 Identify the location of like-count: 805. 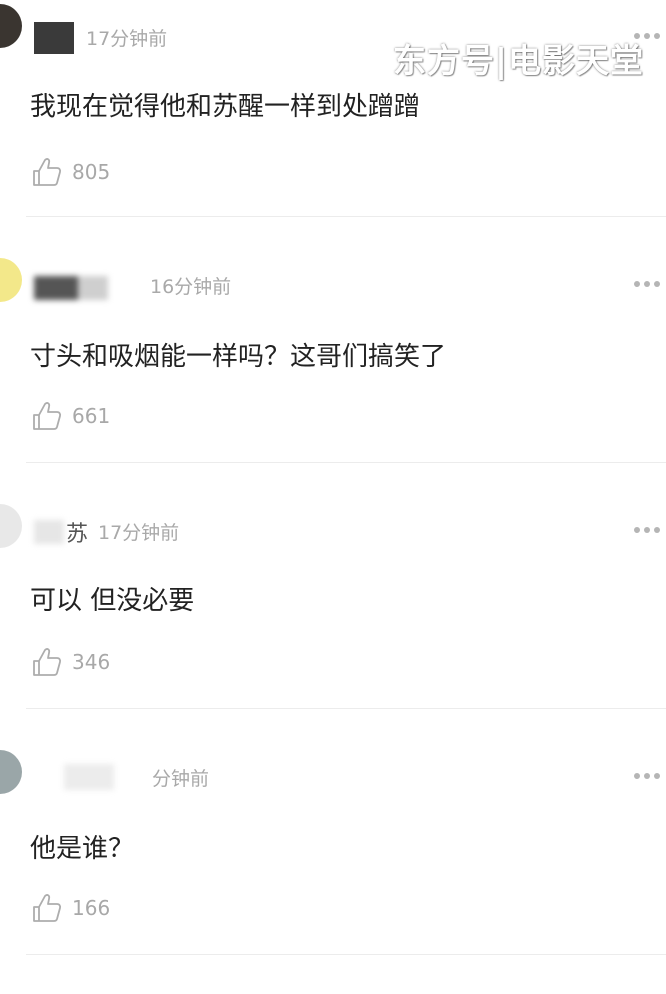
(91, 172).